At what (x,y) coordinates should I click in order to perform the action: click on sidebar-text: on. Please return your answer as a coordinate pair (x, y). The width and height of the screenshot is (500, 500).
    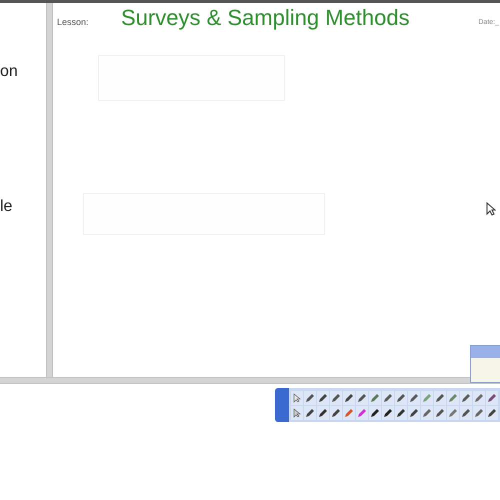
    Looking at the image, I should click on (9, 72).